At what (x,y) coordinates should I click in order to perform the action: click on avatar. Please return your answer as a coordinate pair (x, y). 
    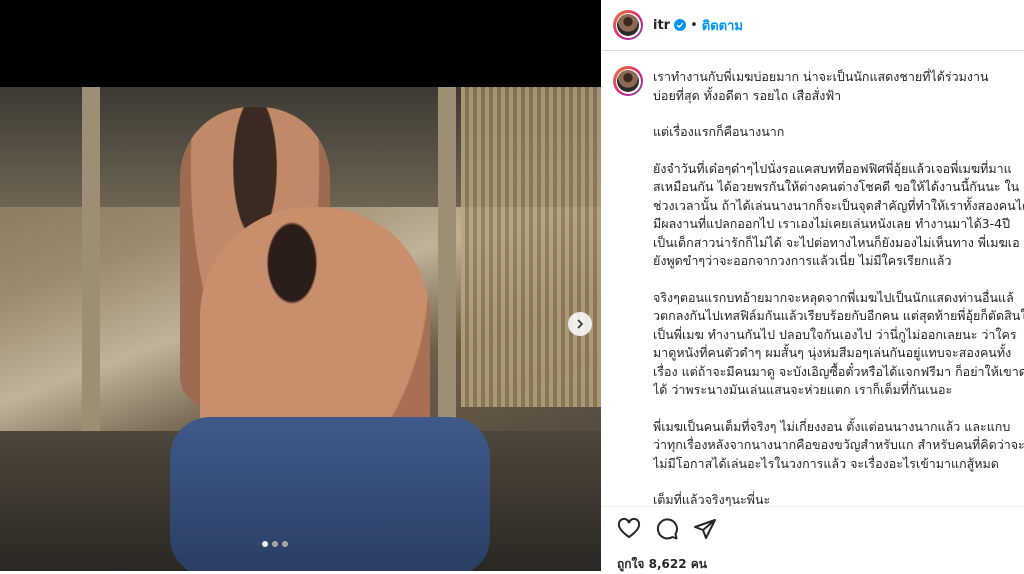
    Looking at the image, I should click on (628, 25).